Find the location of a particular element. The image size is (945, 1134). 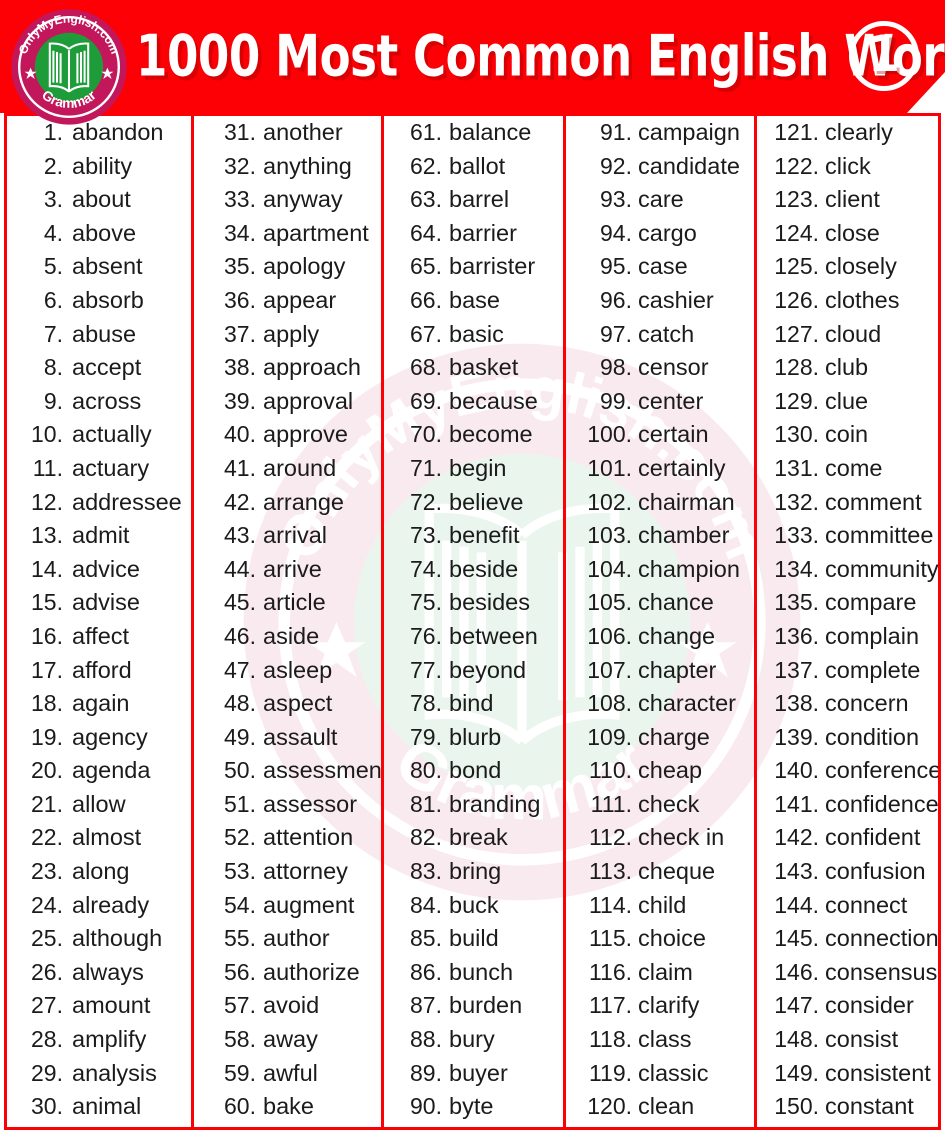

word-number: 68. is located at coordinates (426, 367).